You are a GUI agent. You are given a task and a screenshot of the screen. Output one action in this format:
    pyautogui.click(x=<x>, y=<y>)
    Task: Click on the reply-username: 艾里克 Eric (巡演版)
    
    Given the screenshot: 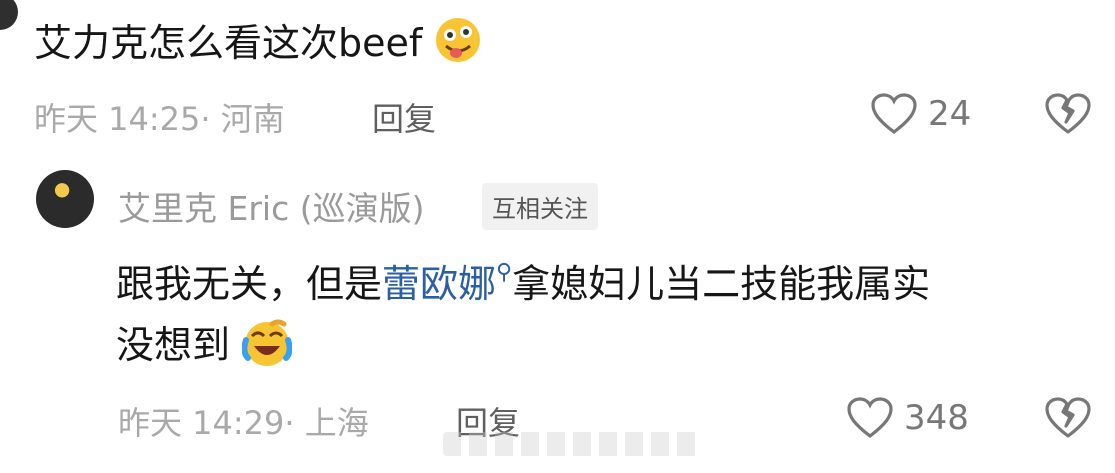 What is the action you would take?
    pyautogui.click(x=271, y=206)
    